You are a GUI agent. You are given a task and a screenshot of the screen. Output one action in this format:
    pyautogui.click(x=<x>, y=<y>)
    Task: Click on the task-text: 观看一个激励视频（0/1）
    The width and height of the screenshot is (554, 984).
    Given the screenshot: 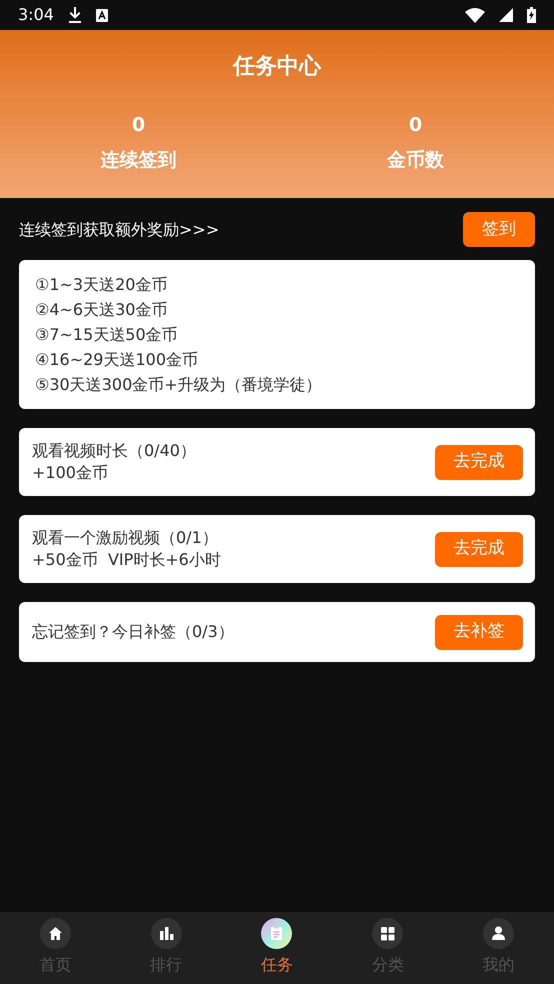 What is the action you would take?
    pyautogui.click(x=125, y=538)
    